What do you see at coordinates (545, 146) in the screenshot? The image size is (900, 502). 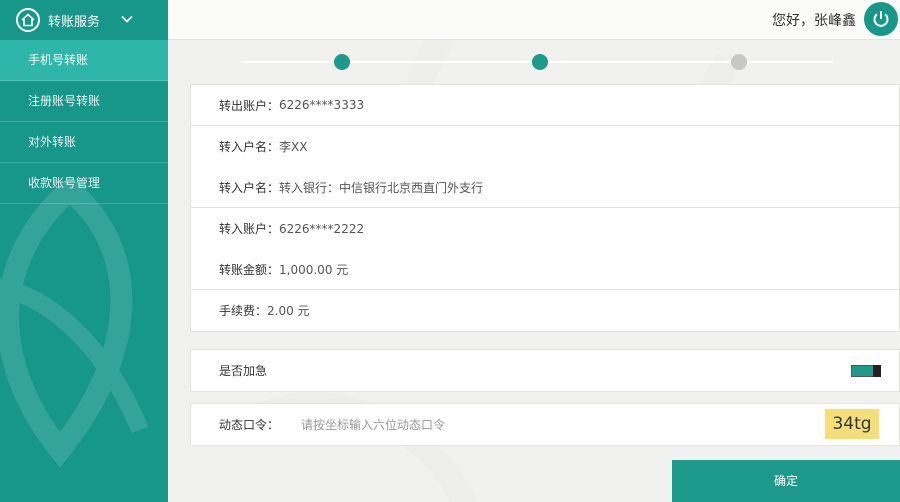 I see `payee-name-row: 转入户名： 李XX` at bounding box center [545, 146].